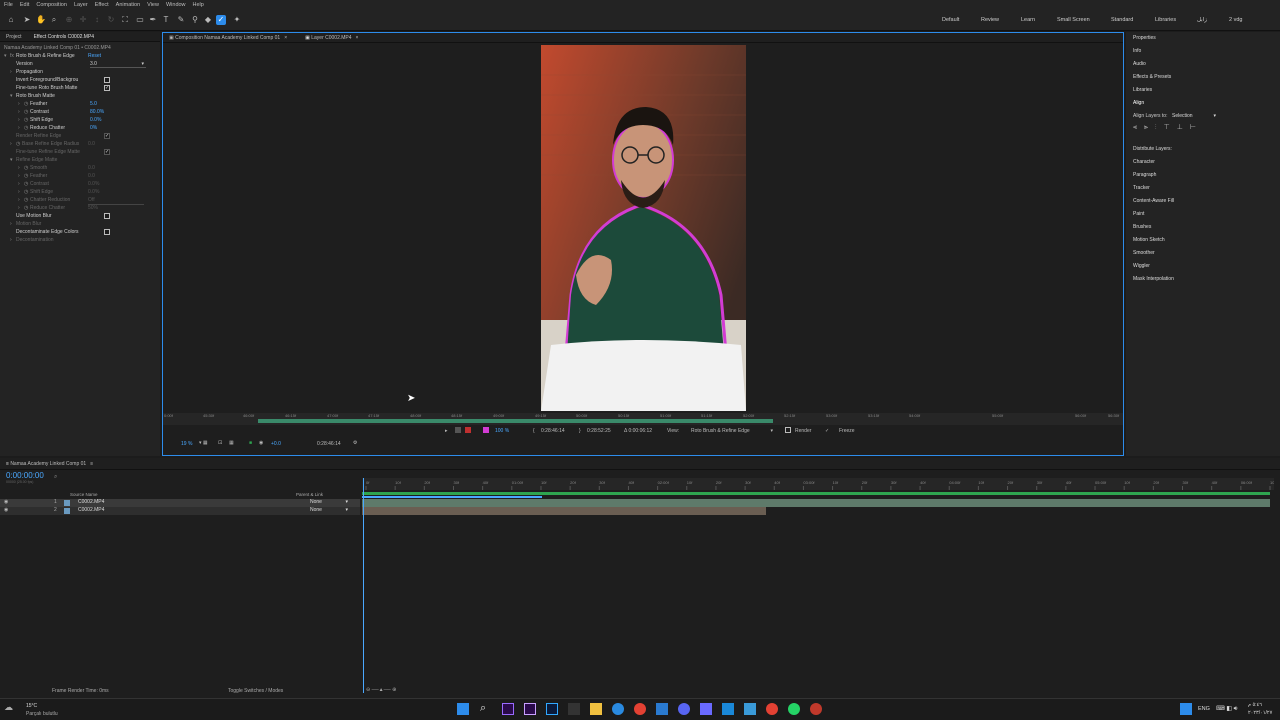  I want to click on version-dropdown: 3.0 ▾, so click(118, 64).